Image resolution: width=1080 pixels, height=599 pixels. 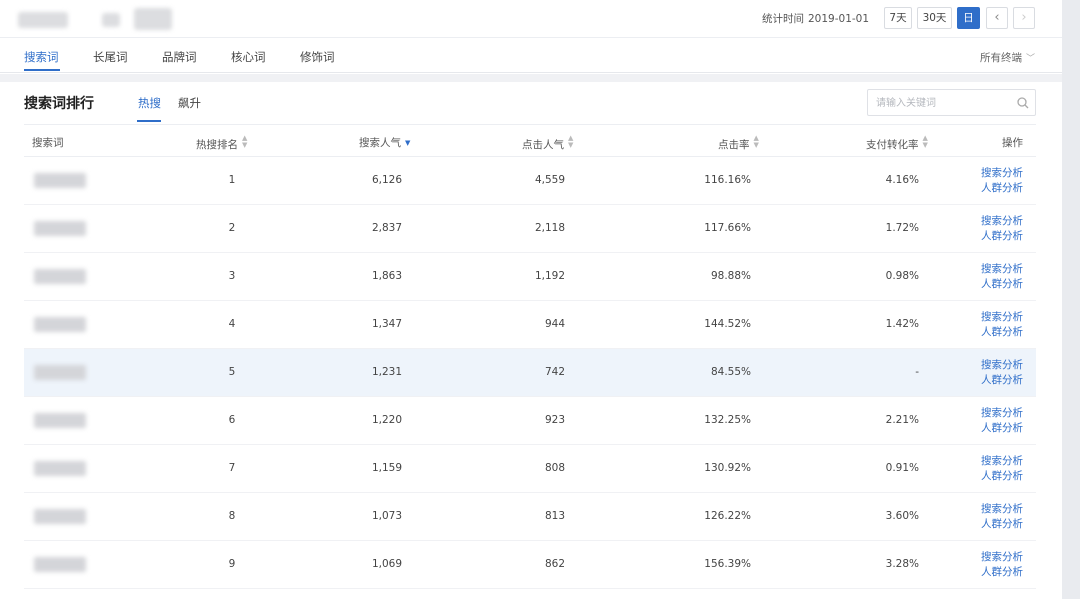 I want to click on cell-click-rate: 84.55%, so click(x=730, y=372).